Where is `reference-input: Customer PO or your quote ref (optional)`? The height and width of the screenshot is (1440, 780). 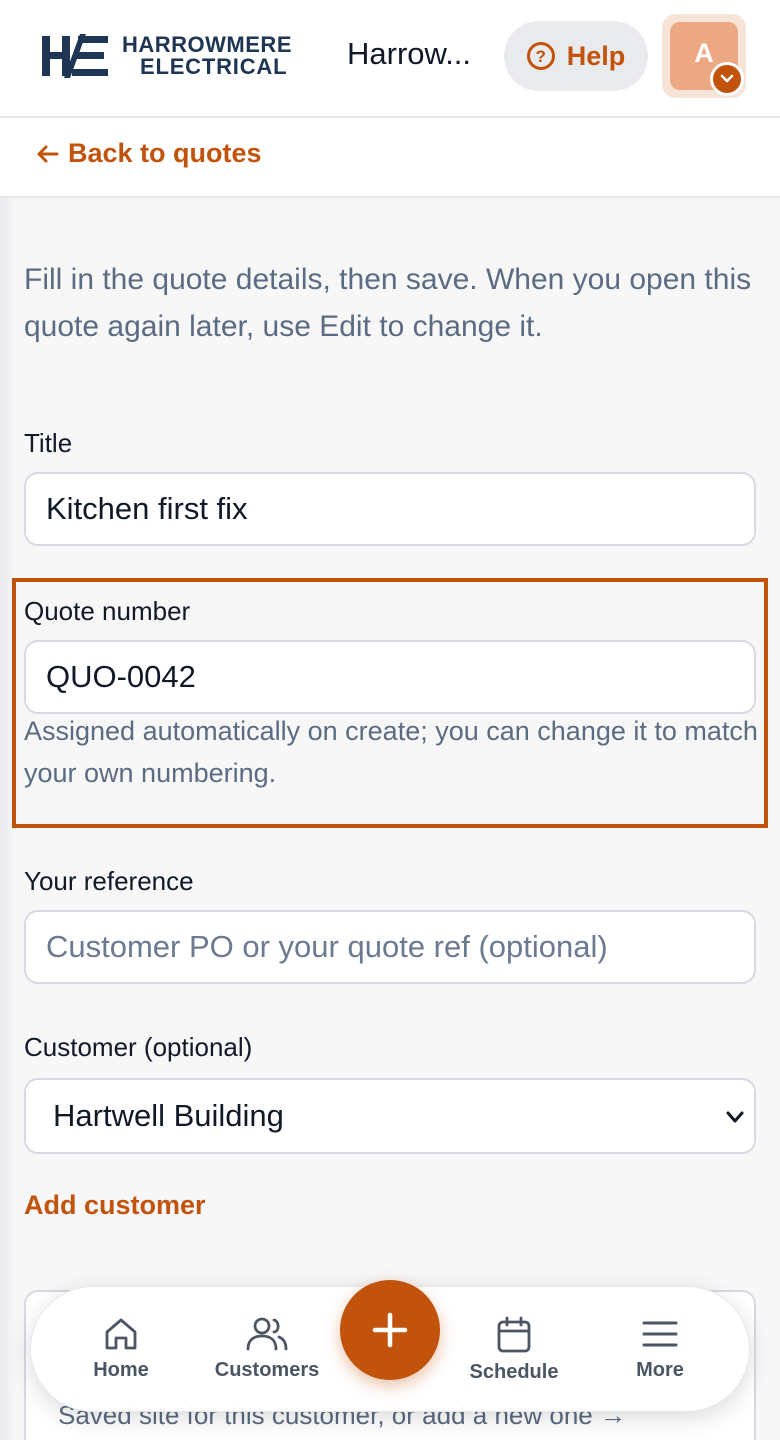 reference-input: Customer PO or your quote ref (optional) is located at coordinates (390, 947).